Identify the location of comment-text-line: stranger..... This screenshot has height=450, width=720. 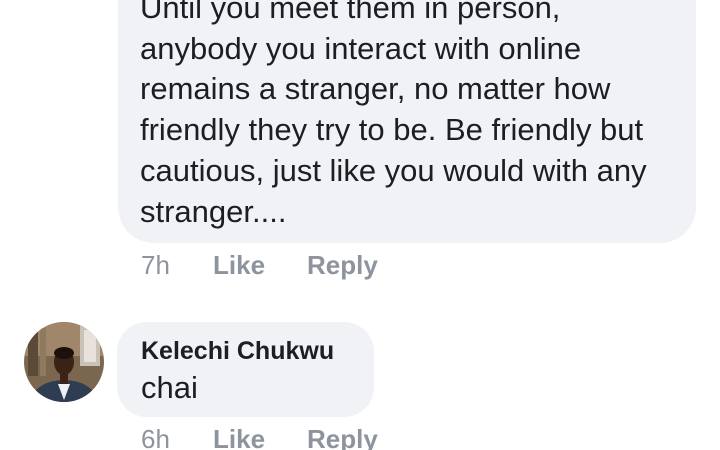
(213, 211).